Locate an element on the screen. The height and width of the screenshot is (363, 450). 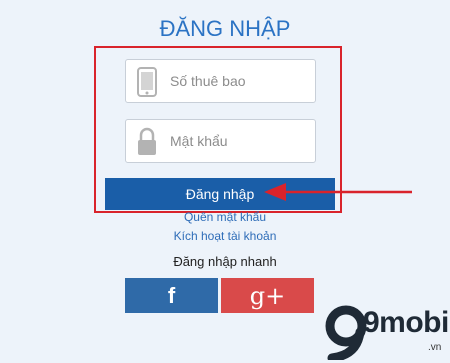
red-arrow-annotation is located at coordinates (338, 192).